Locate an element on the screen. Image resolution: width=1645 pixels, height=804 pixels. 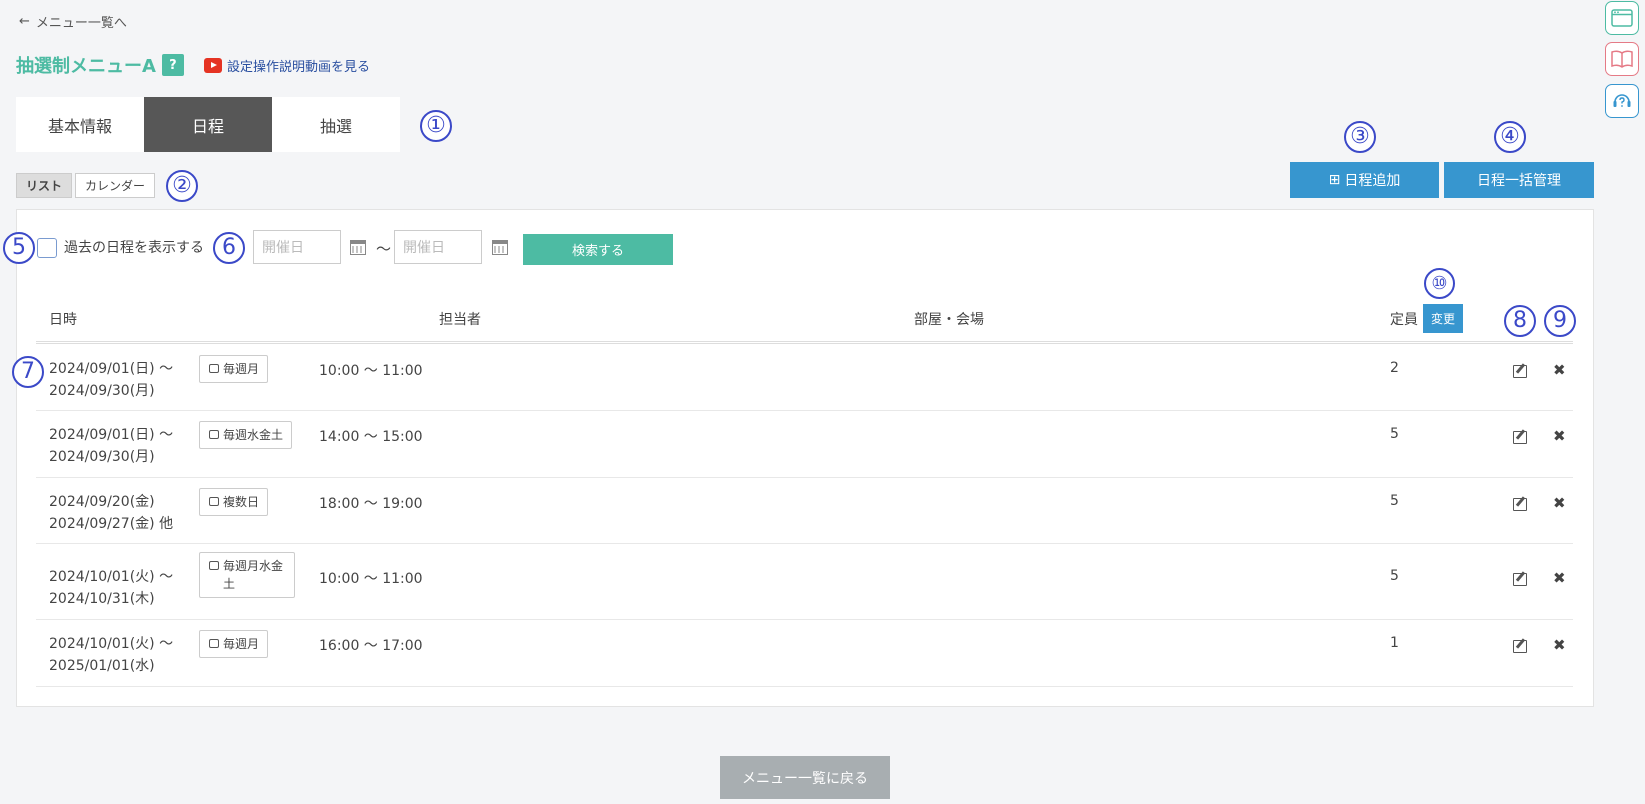
row-time: 14:00 〜 15:00 is located at coordinates (371, 437).